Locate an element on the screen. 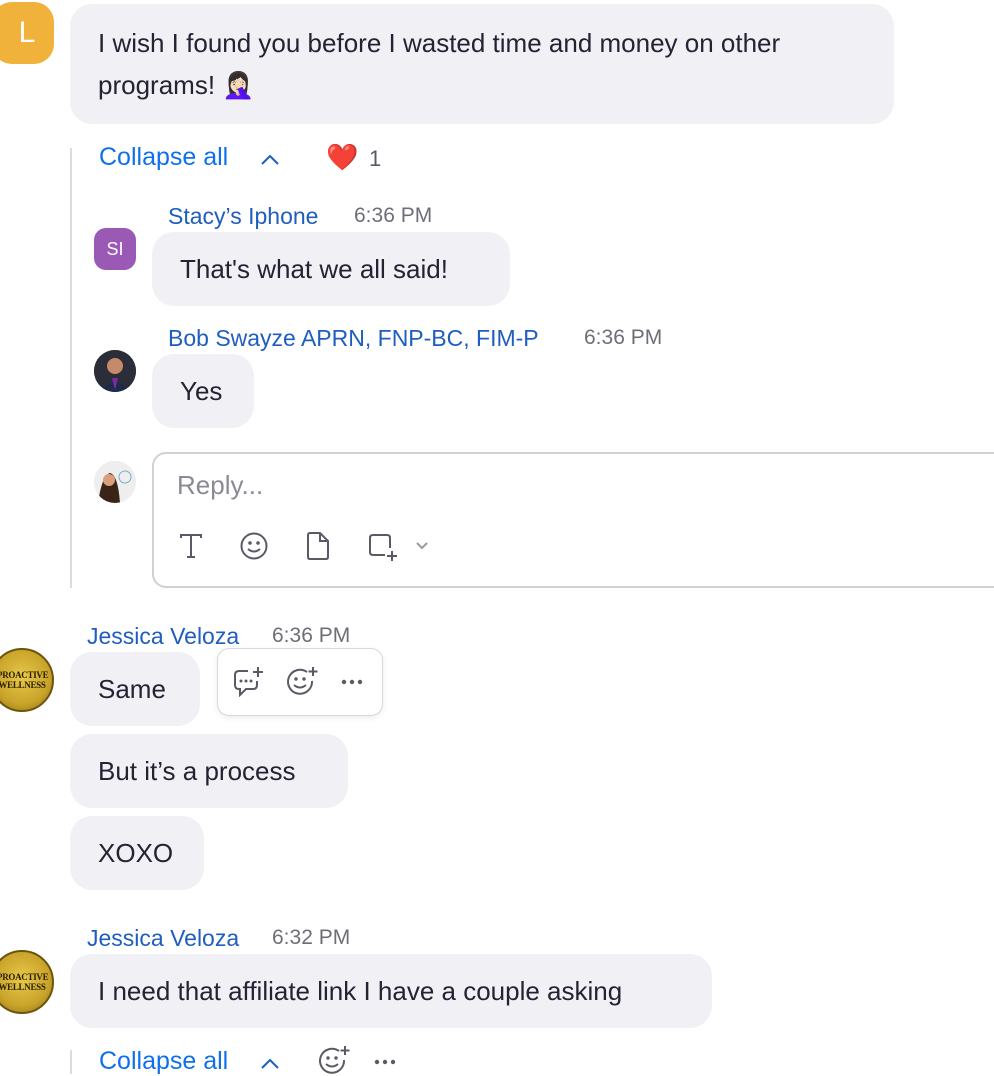  message-bubble: XOXO is located at coordinates (137, 853).